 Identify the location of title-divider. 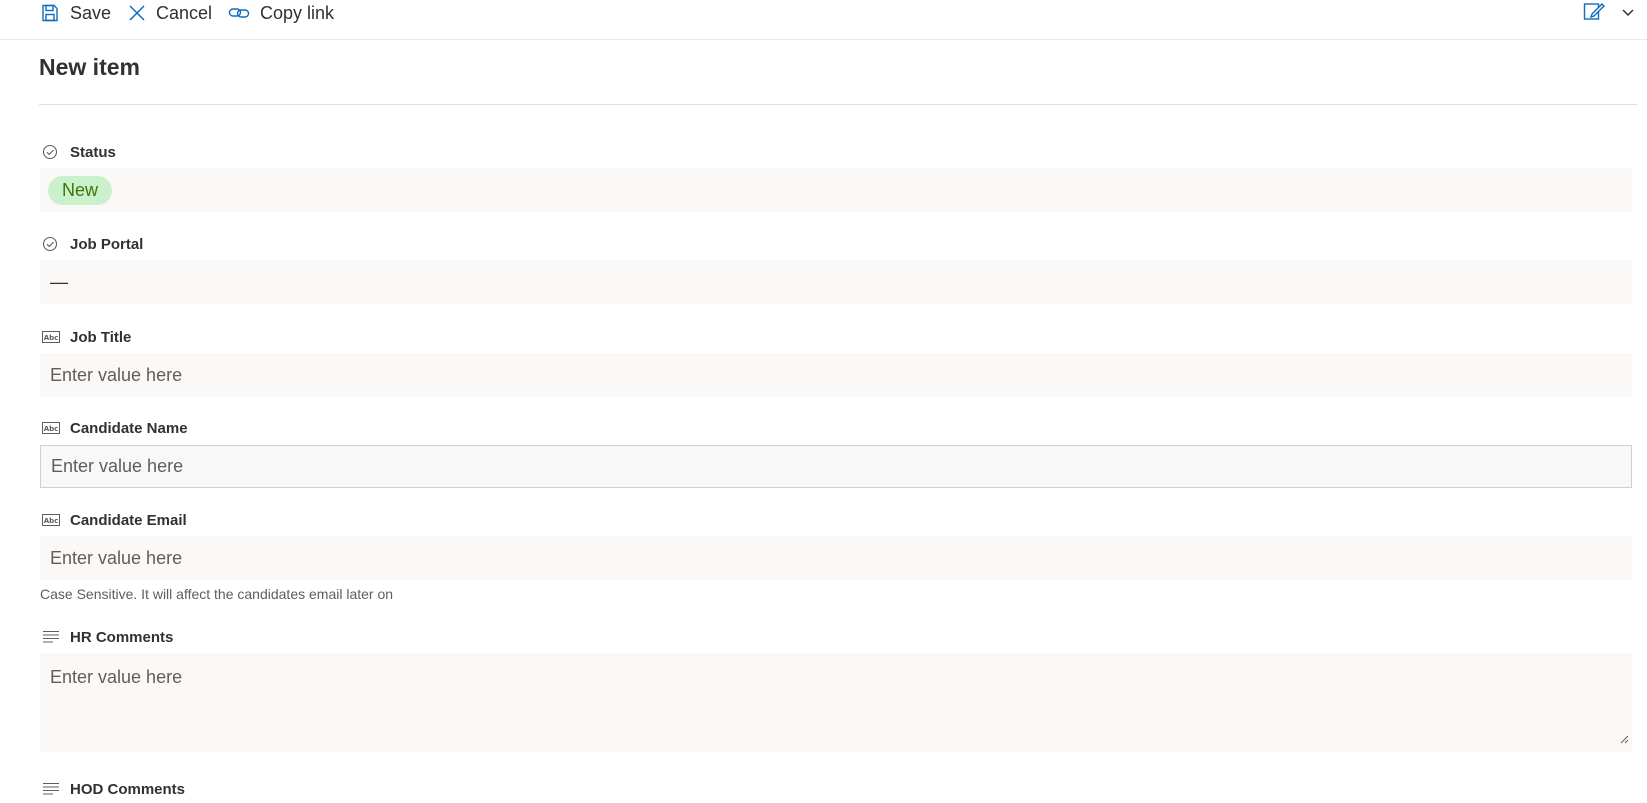
(838, 104).